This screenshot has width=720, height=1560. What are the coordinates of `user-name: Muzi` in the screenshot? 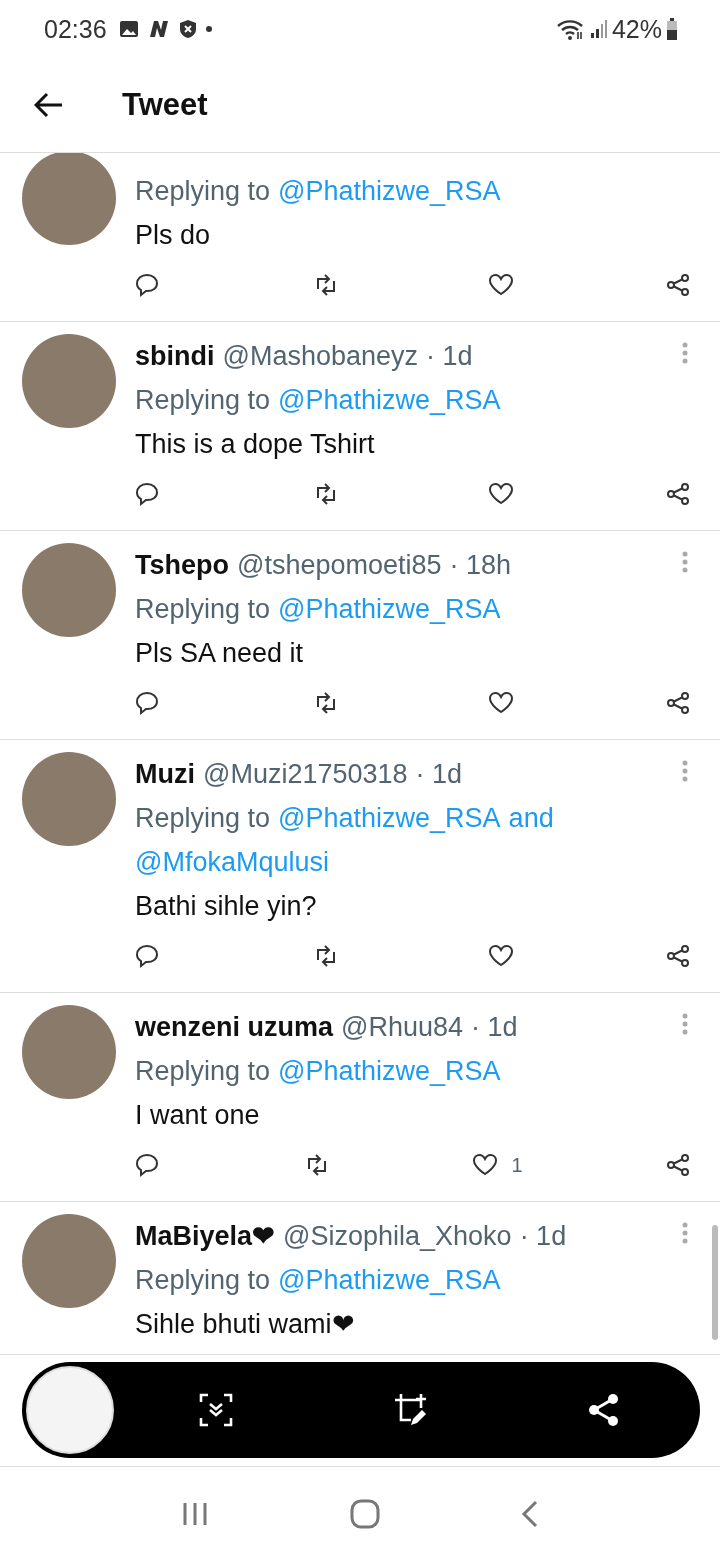 It's located at (165, 774).